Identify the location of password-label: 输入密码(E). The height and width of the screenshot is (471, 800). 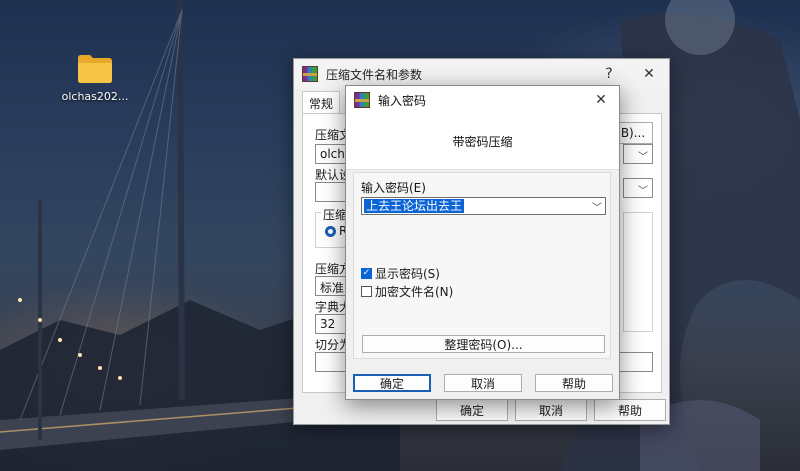
(393, 188).